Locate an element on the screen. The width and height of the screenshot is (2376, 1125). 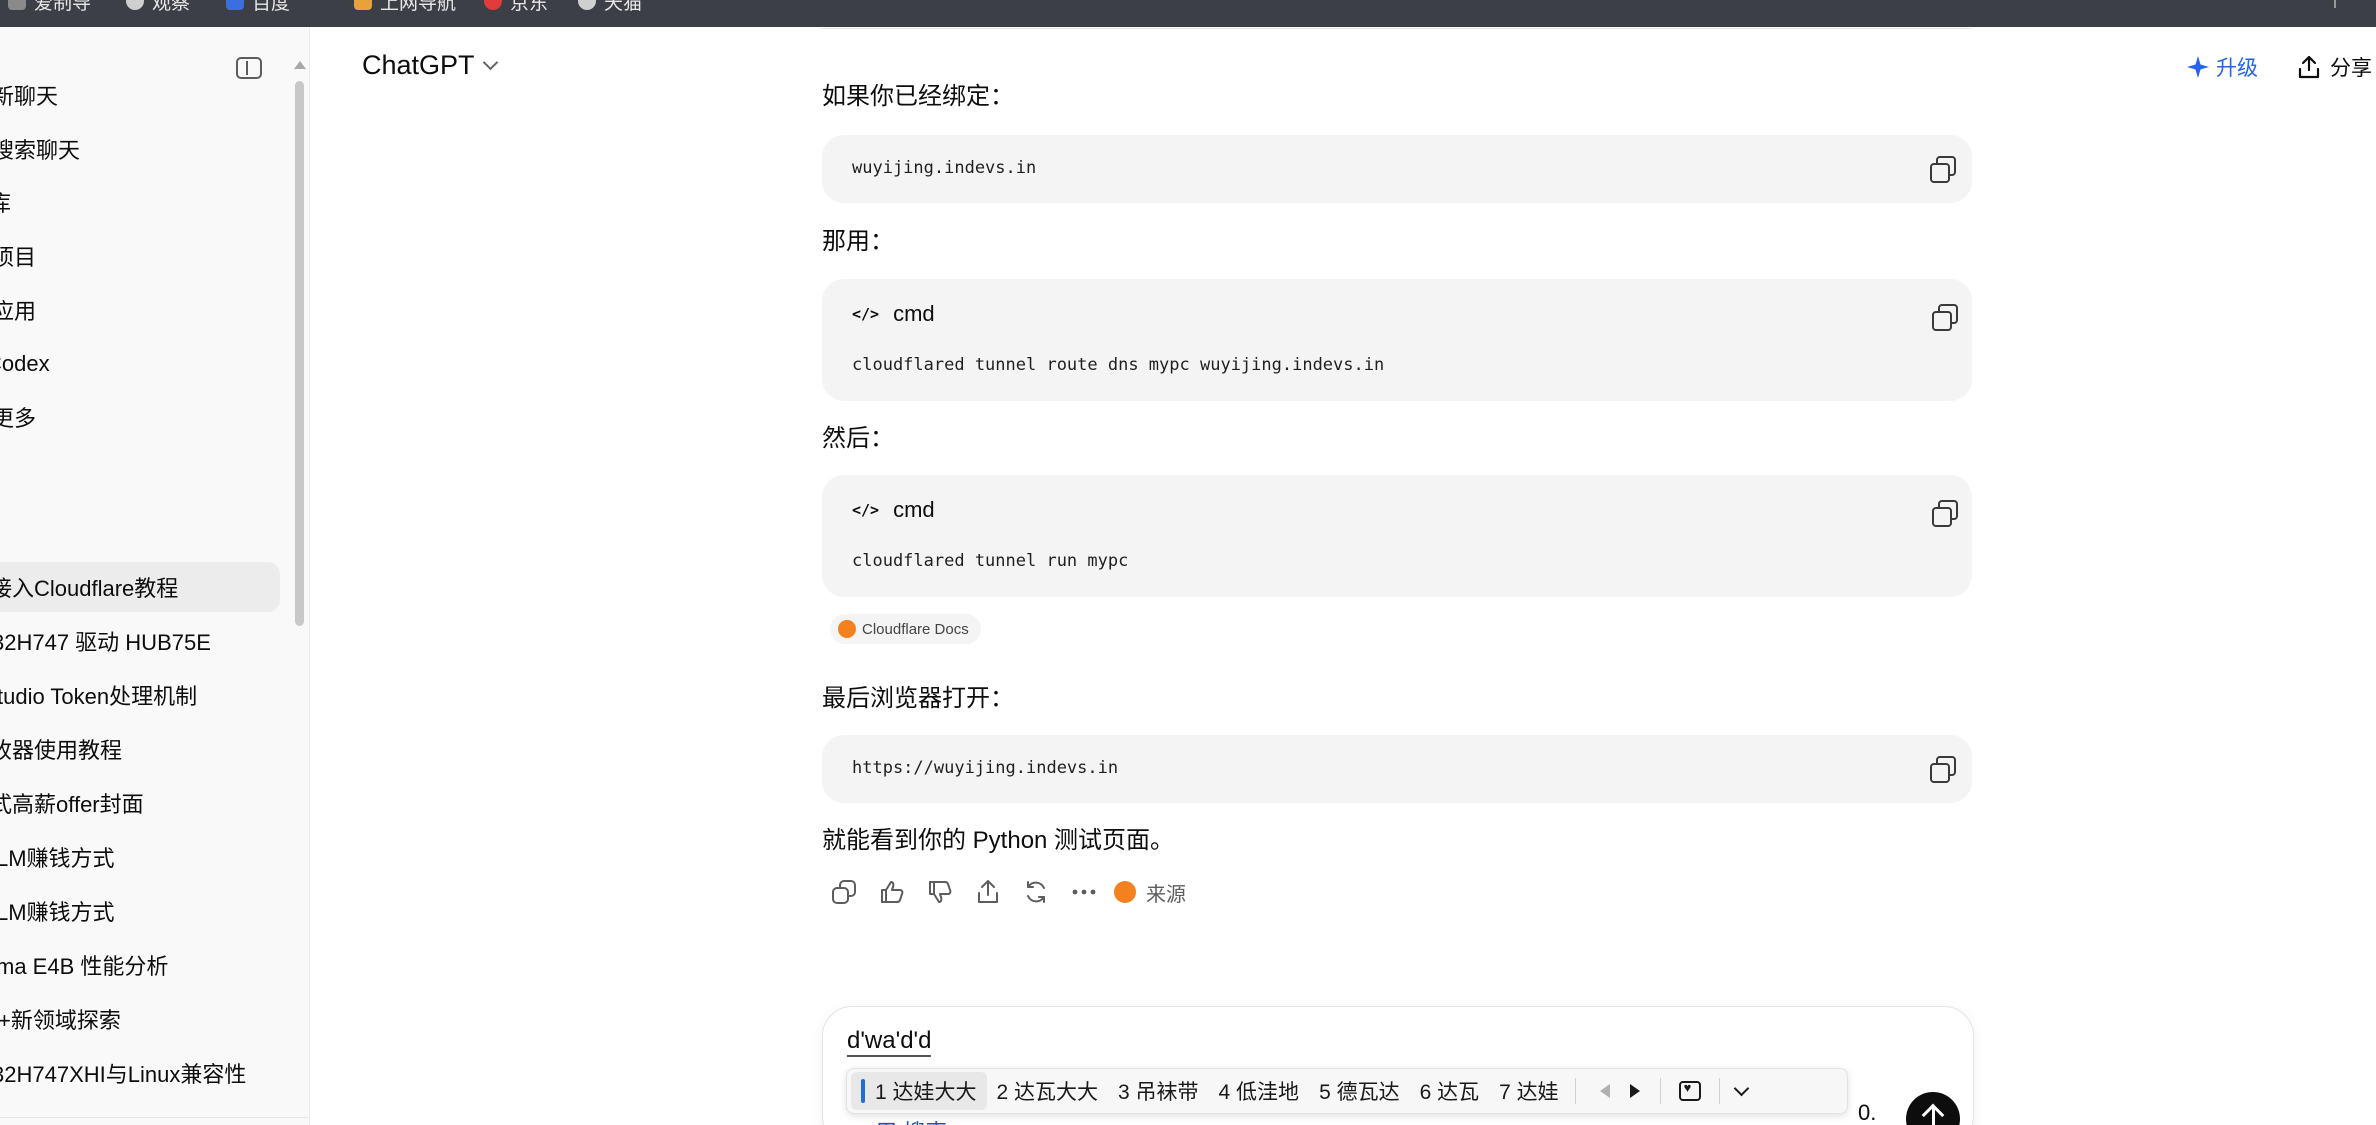
composer-edge-text: 0. is located at coordinates (1867, 1112).